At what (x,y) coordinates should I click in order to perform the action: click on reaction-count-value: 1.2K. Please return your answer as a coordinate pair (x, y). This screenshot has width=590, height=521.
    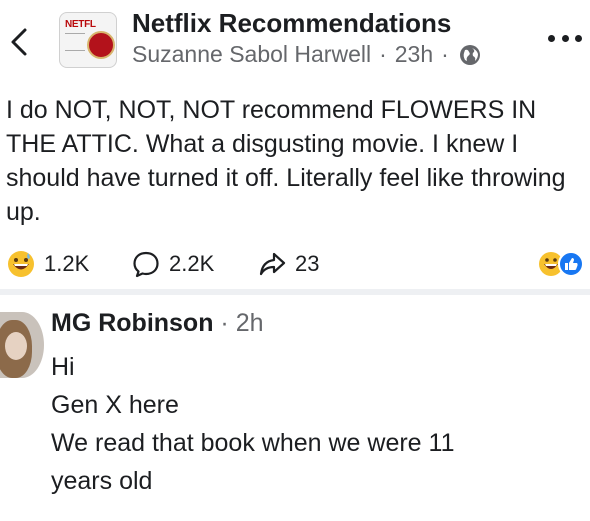
    Looking at the image, I should click on (67, 263).